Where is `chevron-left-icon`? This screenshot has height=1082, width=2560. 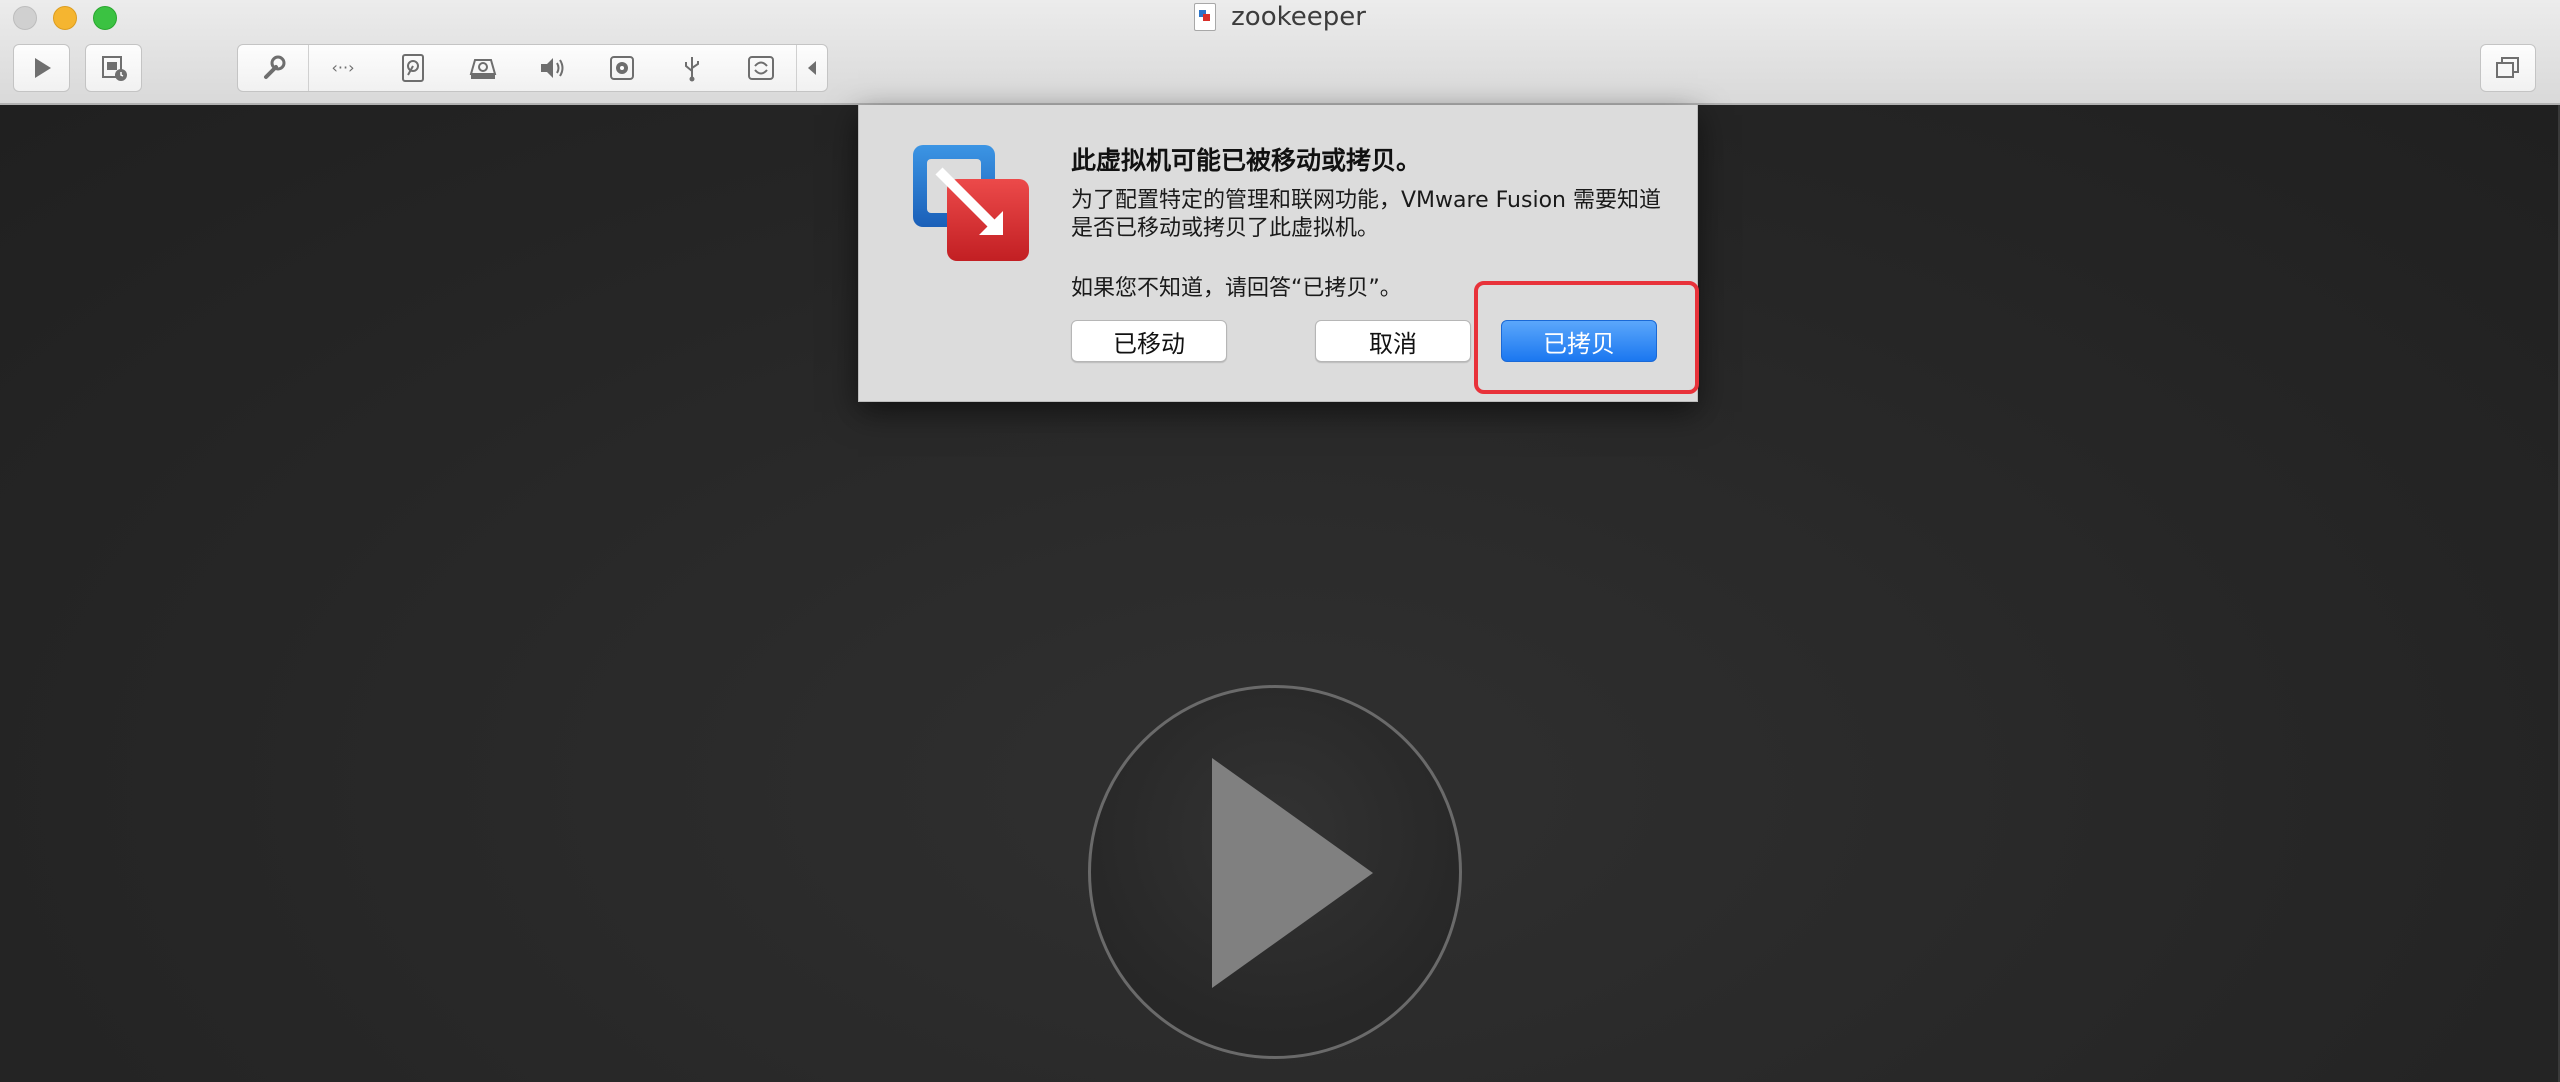
chevron-left-icon is located at coordinates (812, 68).